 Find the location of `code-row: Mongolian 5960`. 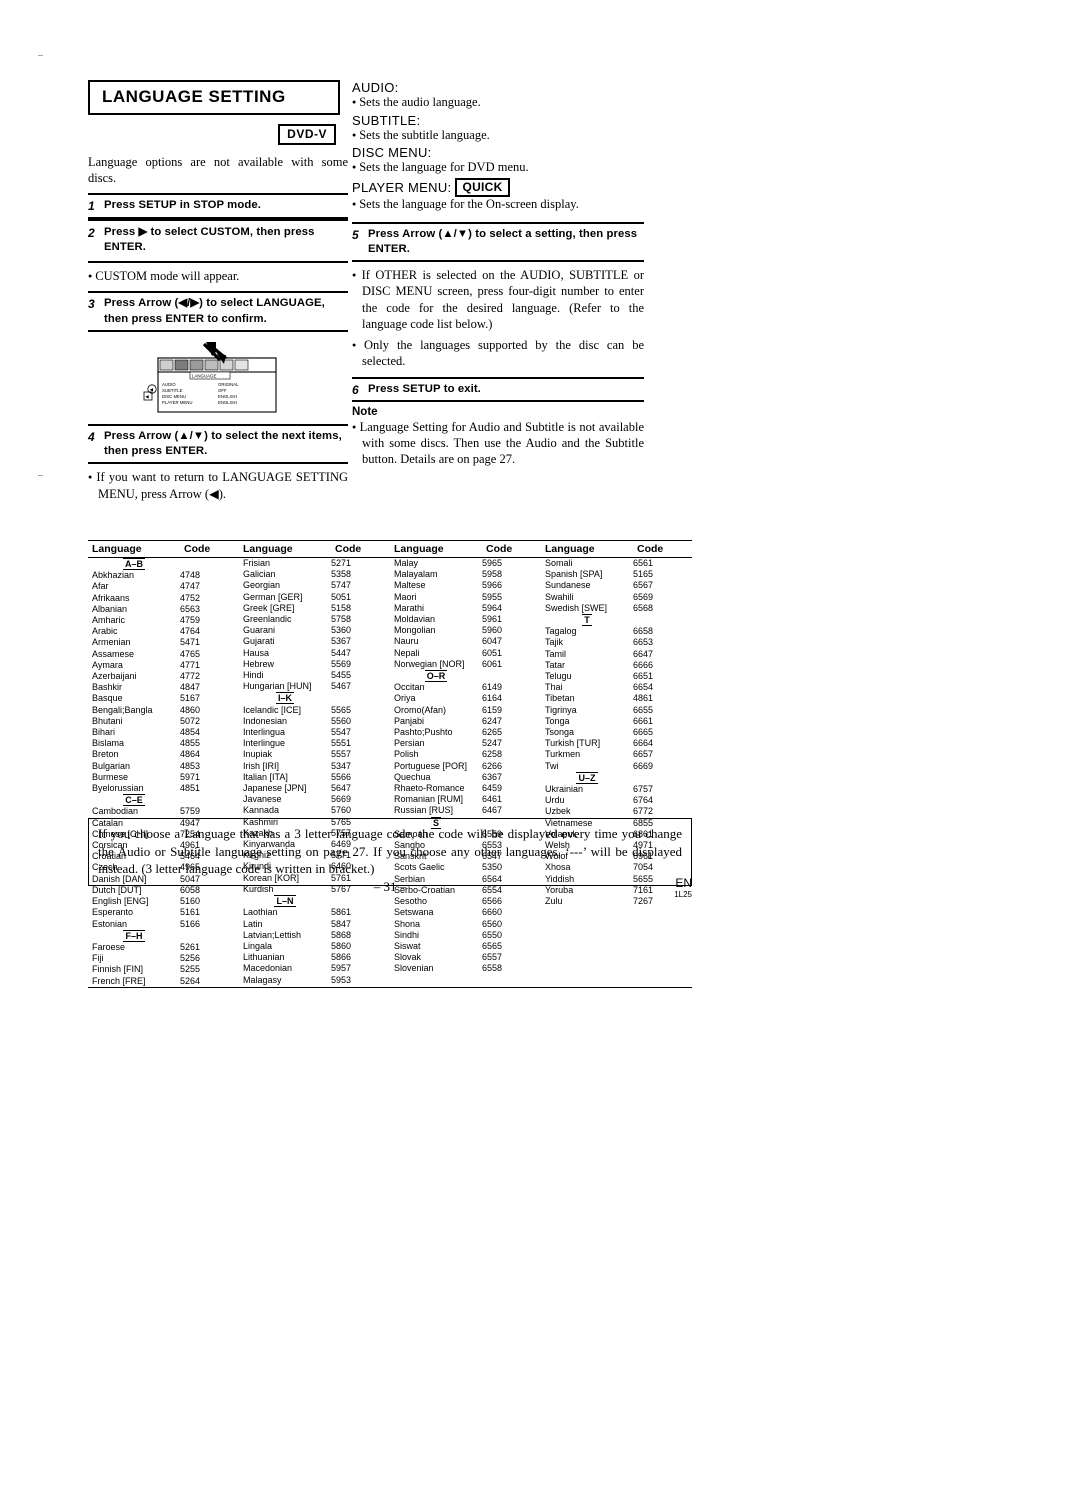

code-row: Mongolian 5960 is located at coordinates (465, 630).